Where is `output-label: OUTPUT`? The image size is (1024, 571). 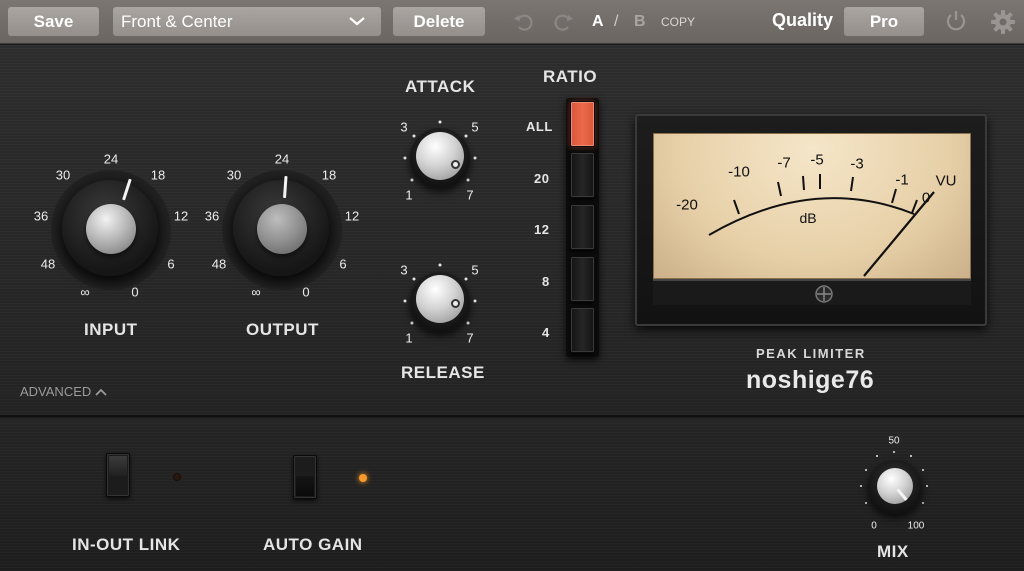 output-label: OUTPUT is located at coordinates (282, 329).